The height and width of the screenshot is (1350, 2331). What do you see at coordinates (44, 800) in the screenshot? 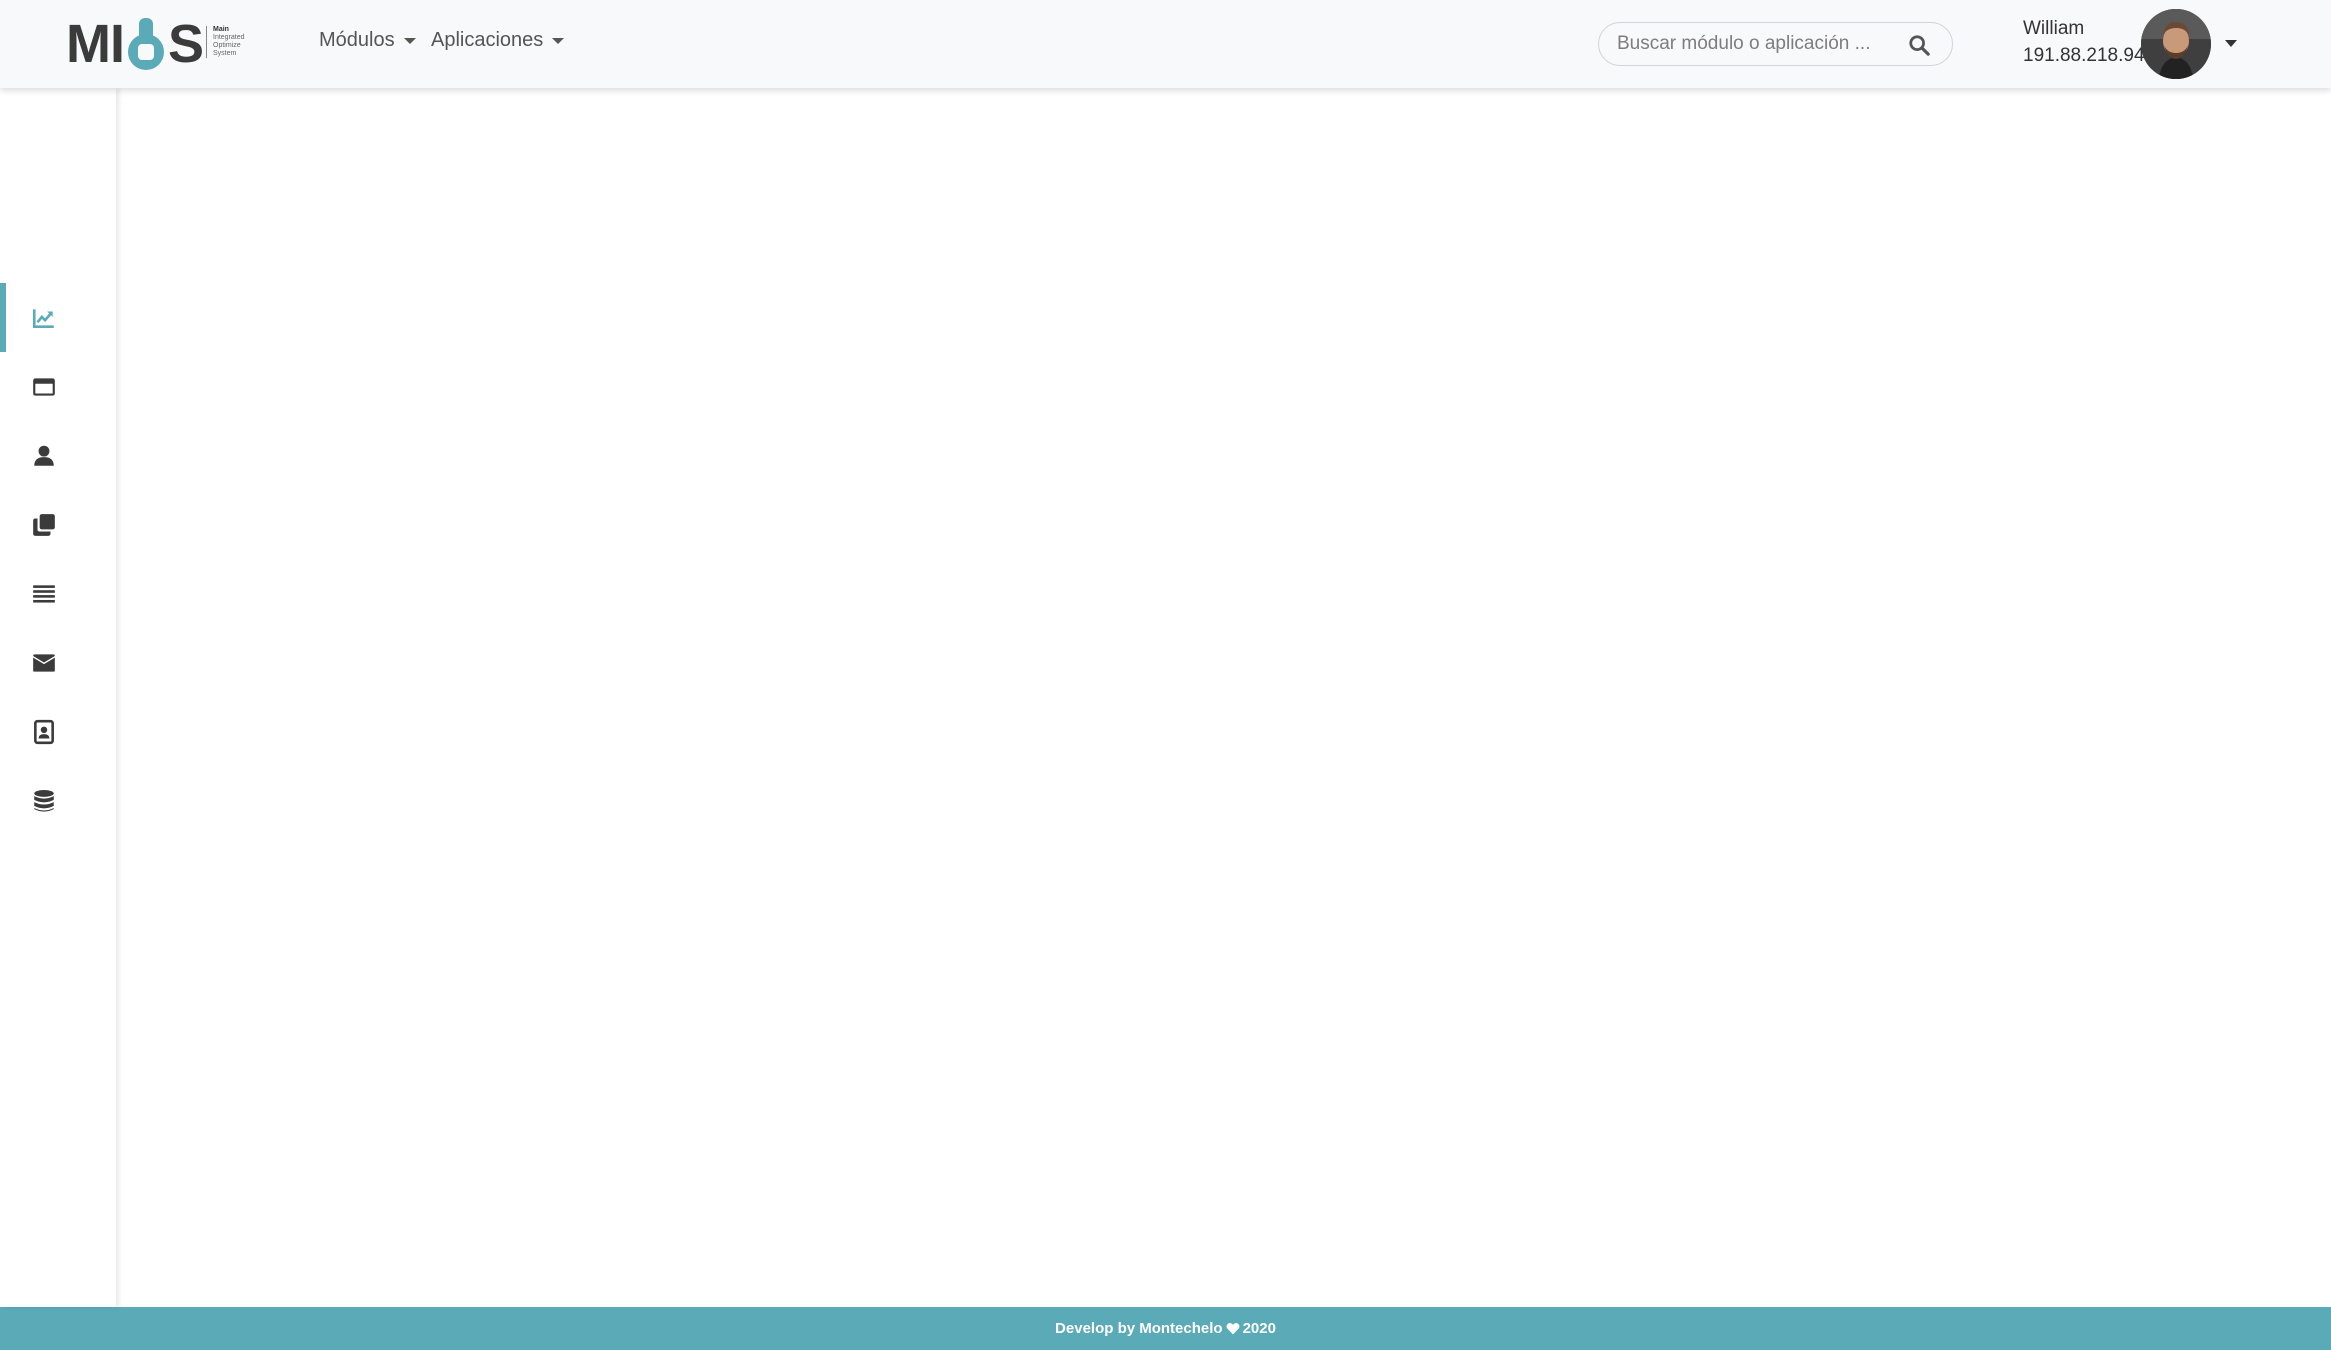
I see `database-icon` at bounding box center [44, 800].